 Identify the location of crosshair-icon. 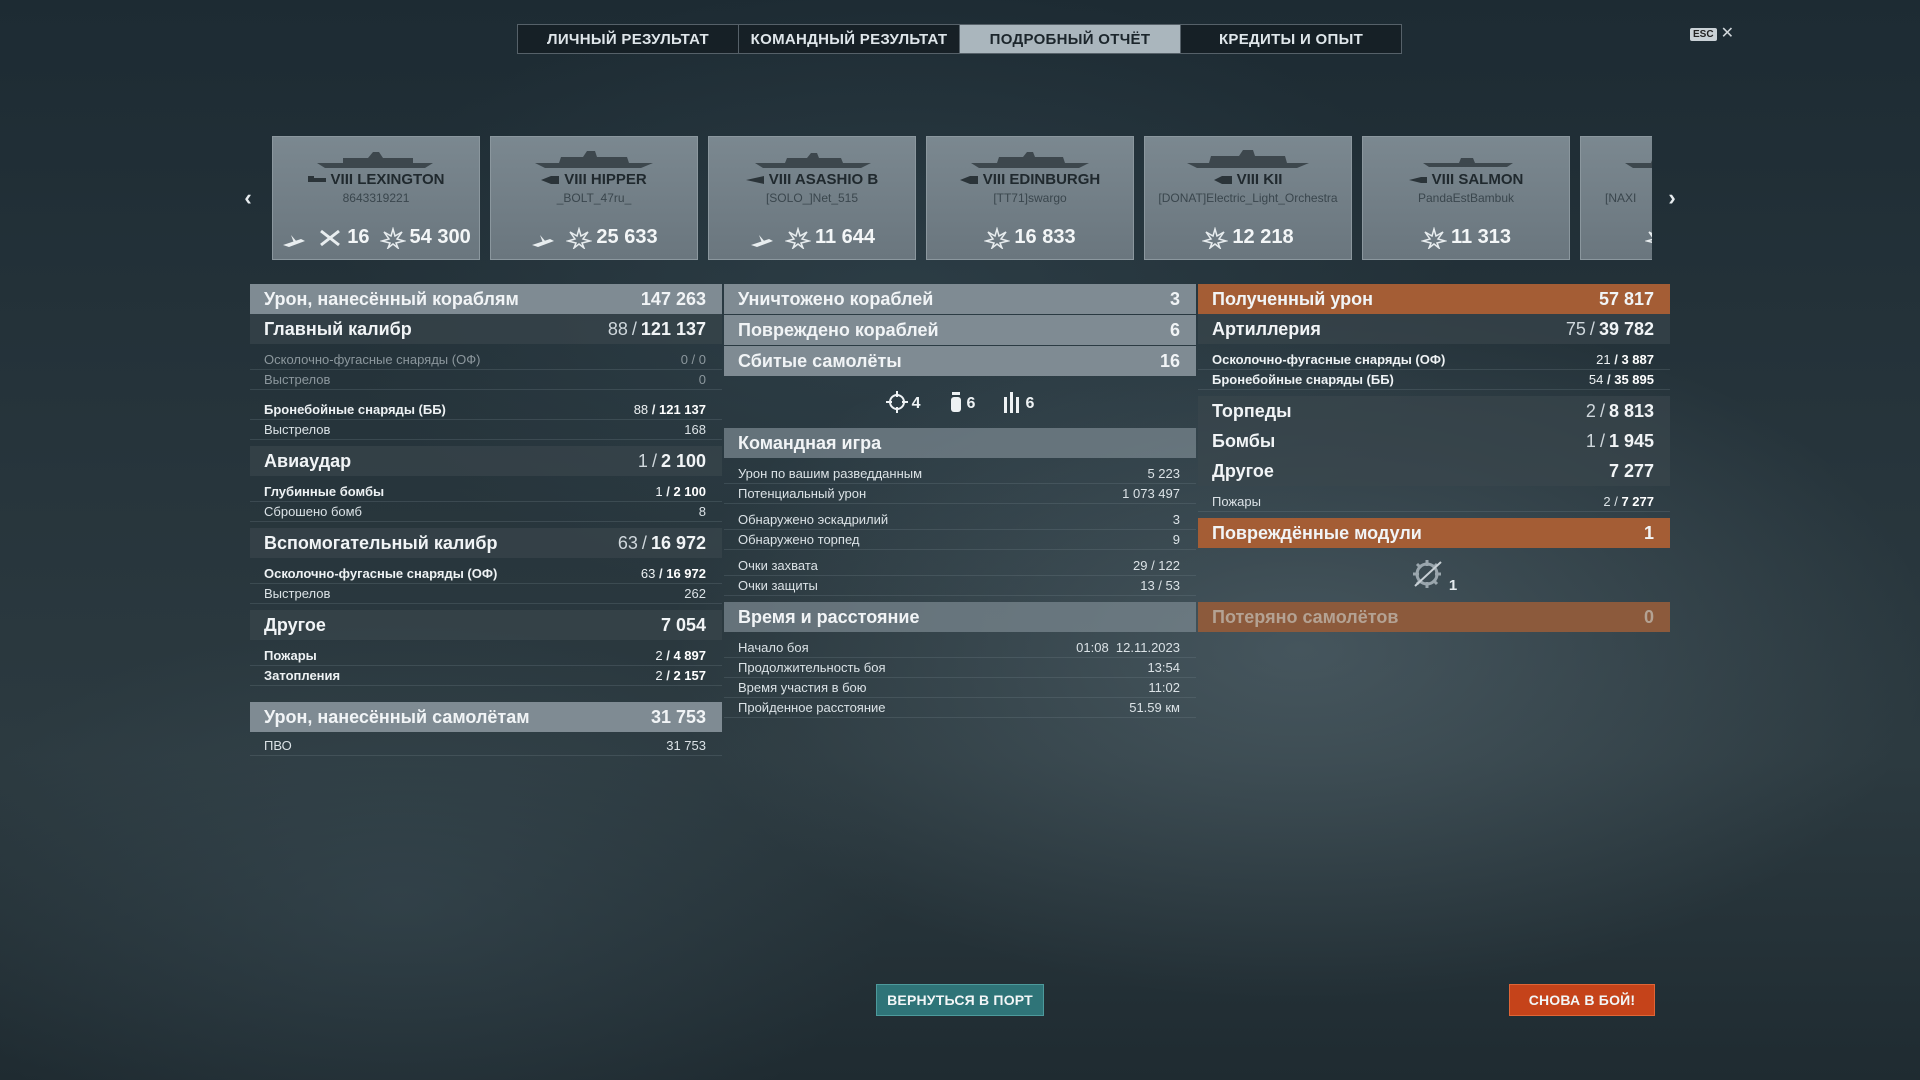
(896, 402).